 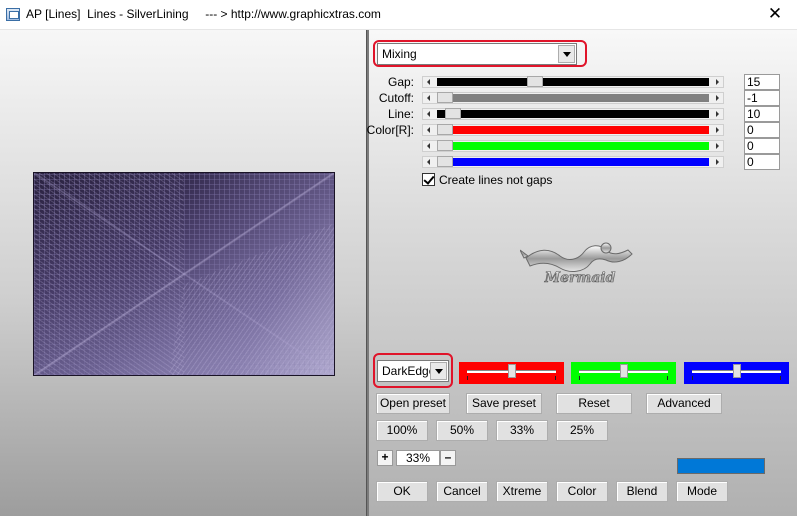 What do you see at coordinates (594, 403) in the screenshot?
I see `reset-button: Reset` at bounding box center [594, 403].